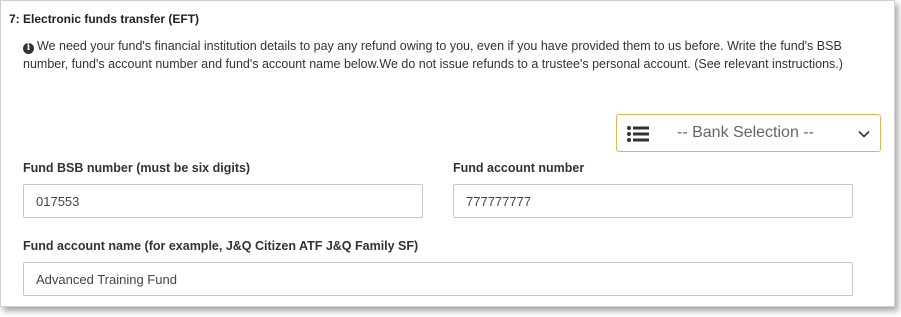  I want to click on bank-selection-dropdown: -- Bank Selection --, so click(748, 133).